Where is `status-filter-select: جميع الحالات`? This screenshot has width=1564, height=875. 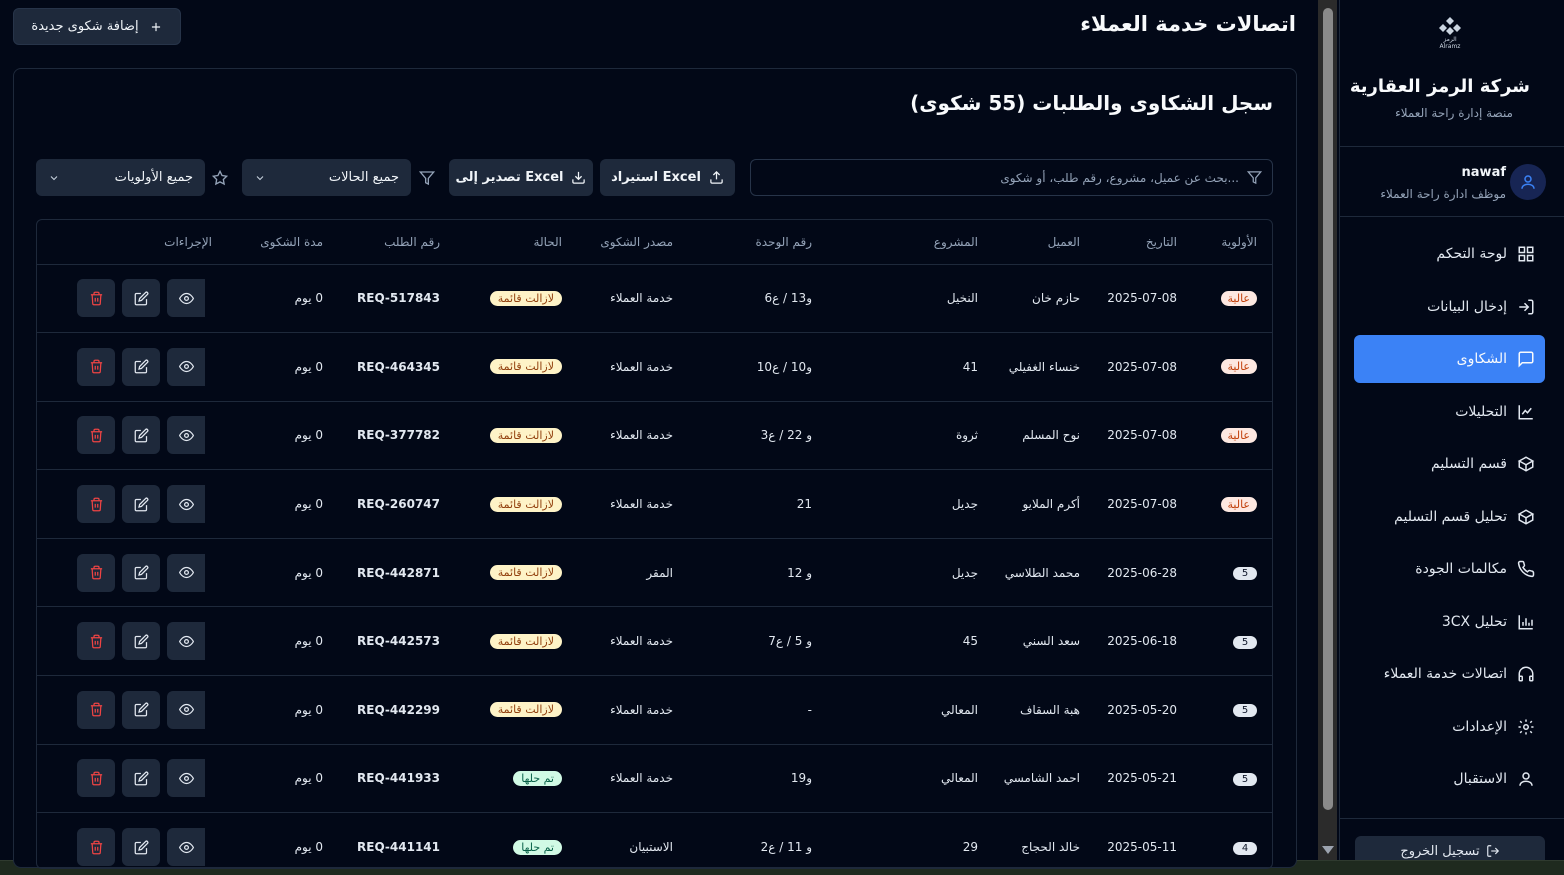
status-filter-select: جميع الحالات is located at coordinates (326, 177).